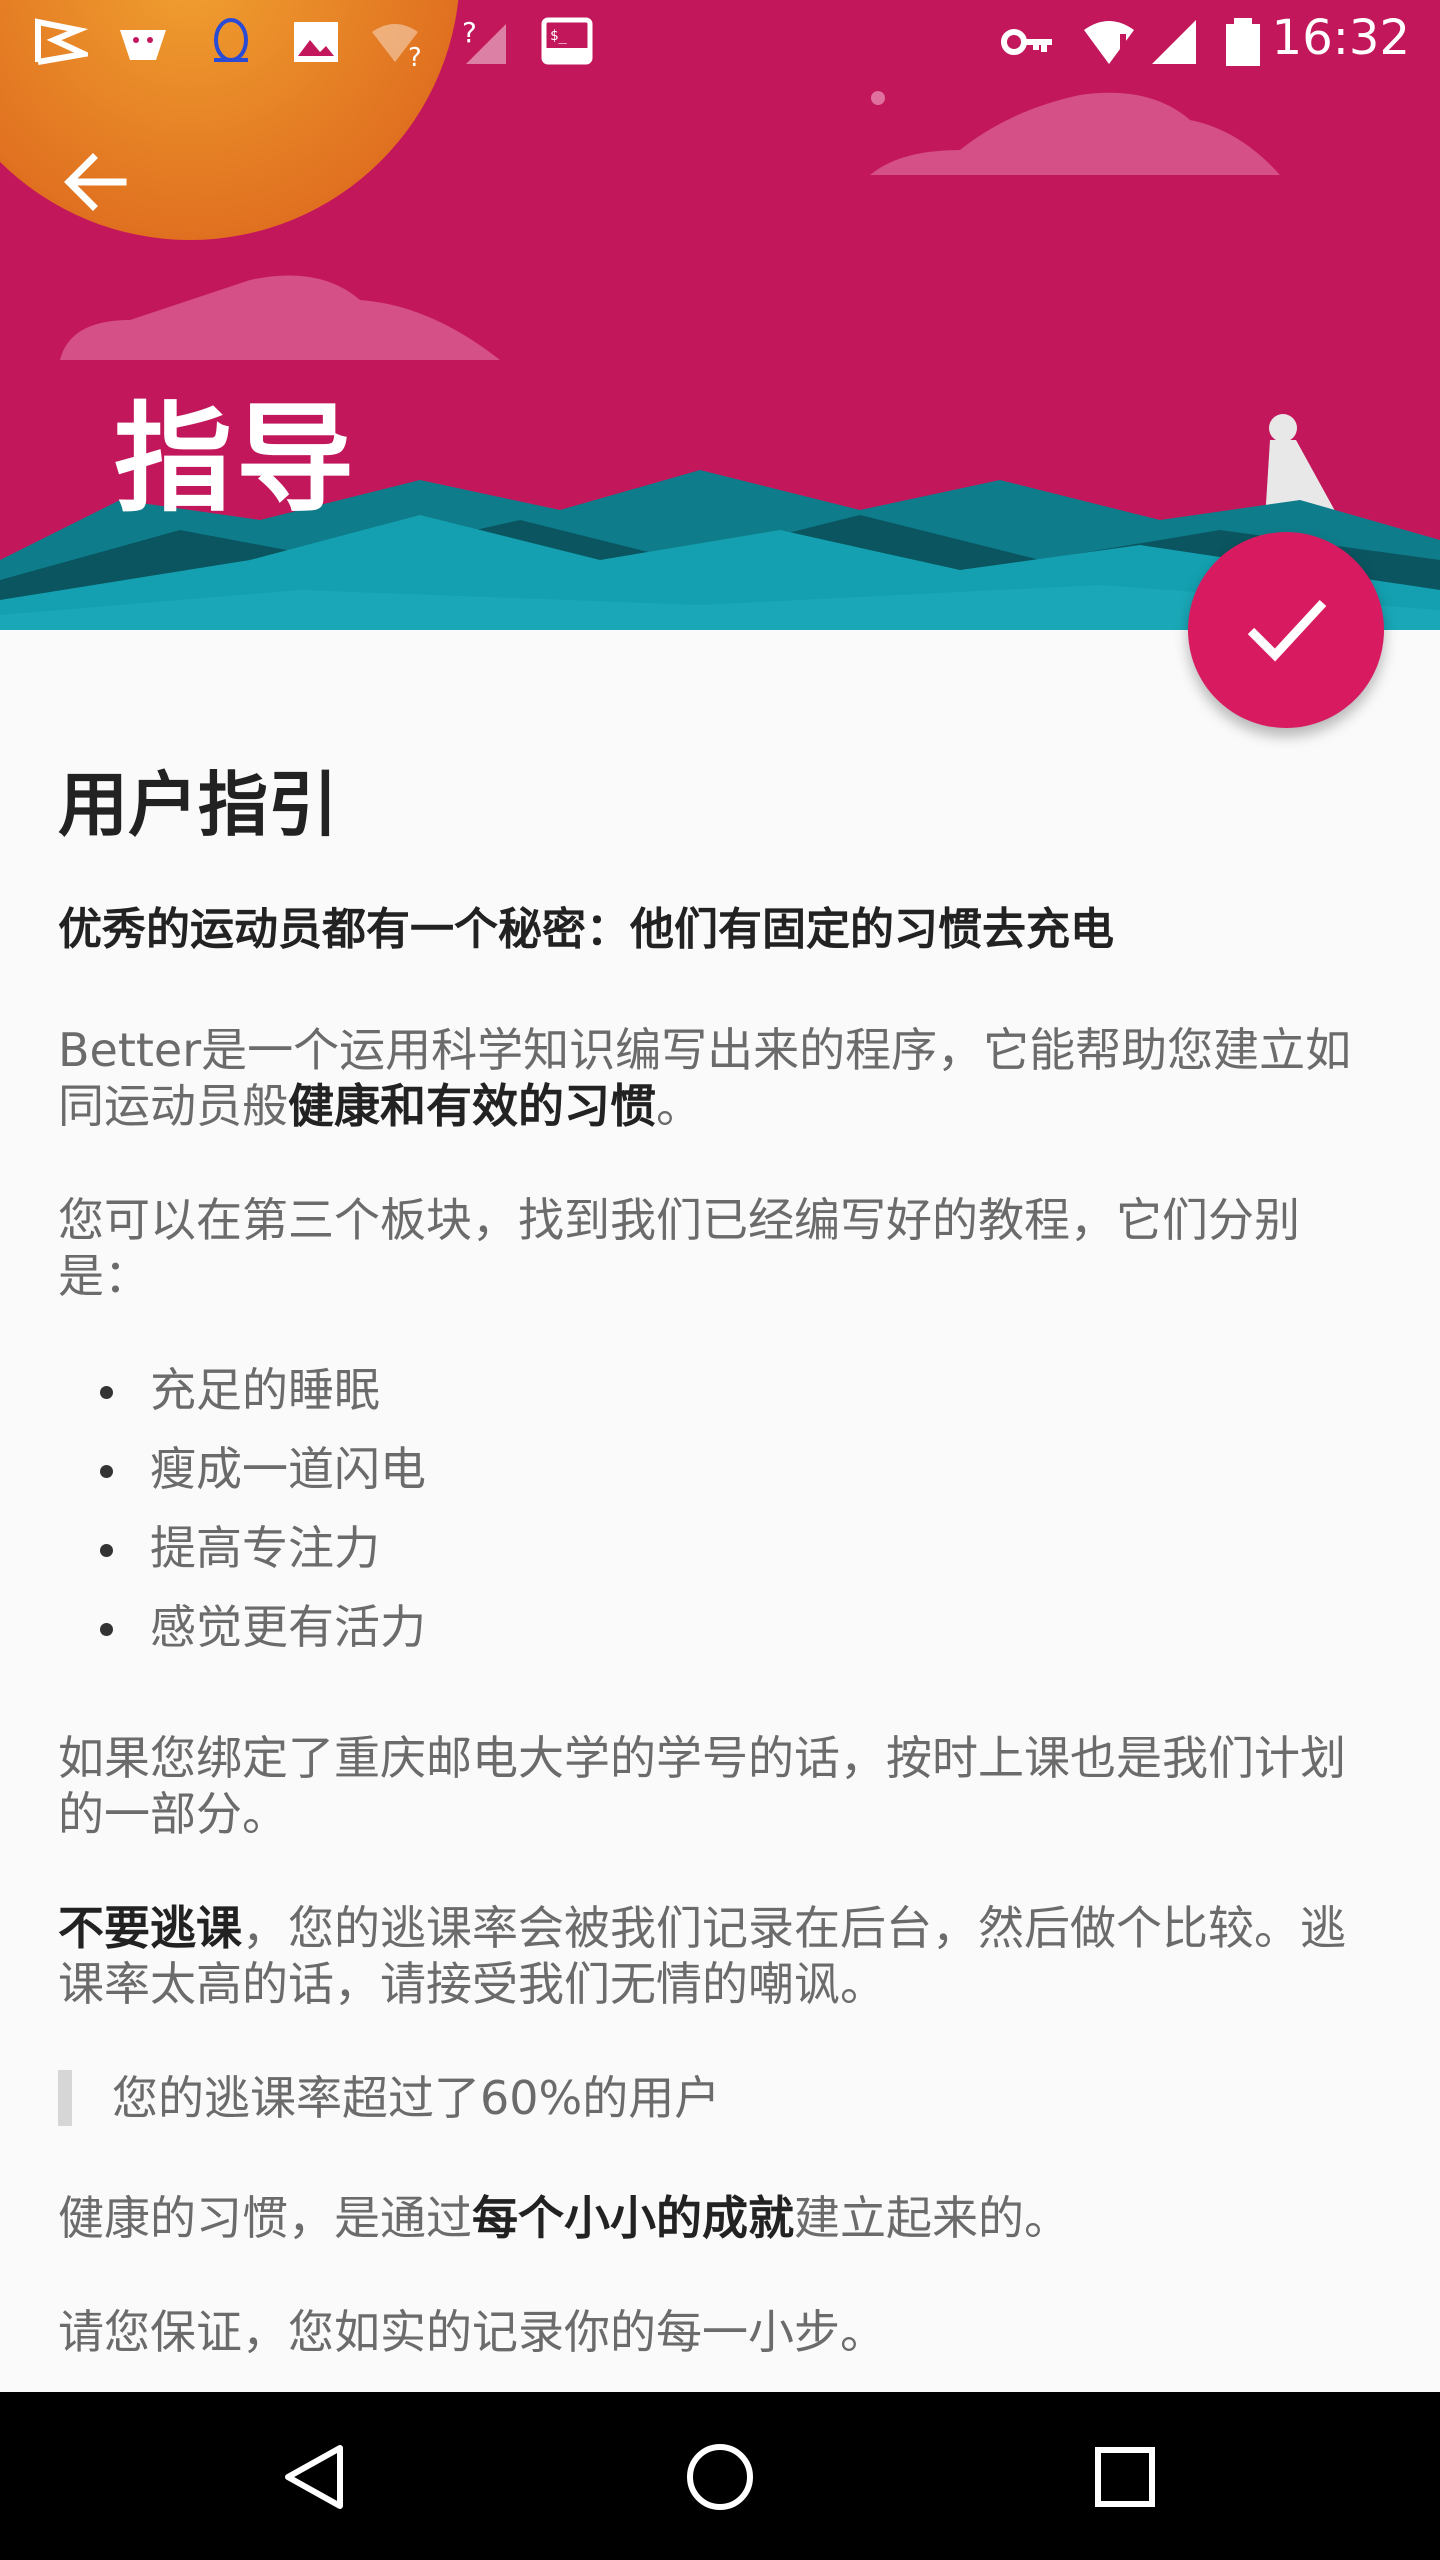 This screenshot has width=1440, height=2560. Describe the element at coordinates (586, 929) in the screenshot. I see `lead-text: 优秀的运动员都有一个秘密：他们有固定的习惯去充电` at that location.